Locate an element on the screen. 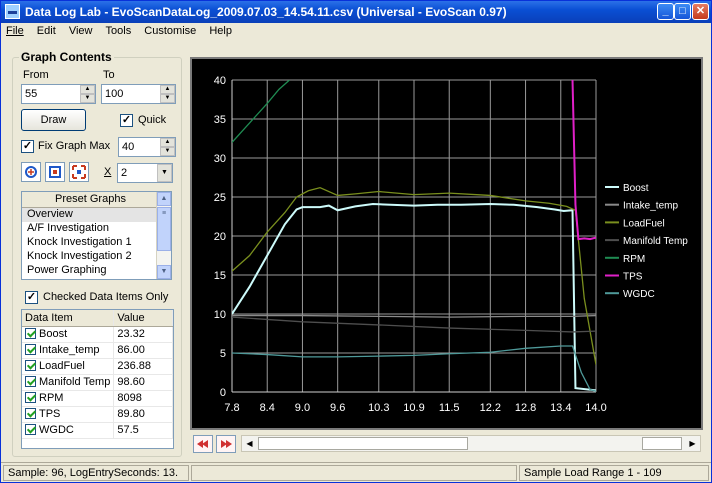 This screenshot has height=483, width=712. preset-item-knock-2: Knock Investigation 2 is located at coordinates (96, 257).